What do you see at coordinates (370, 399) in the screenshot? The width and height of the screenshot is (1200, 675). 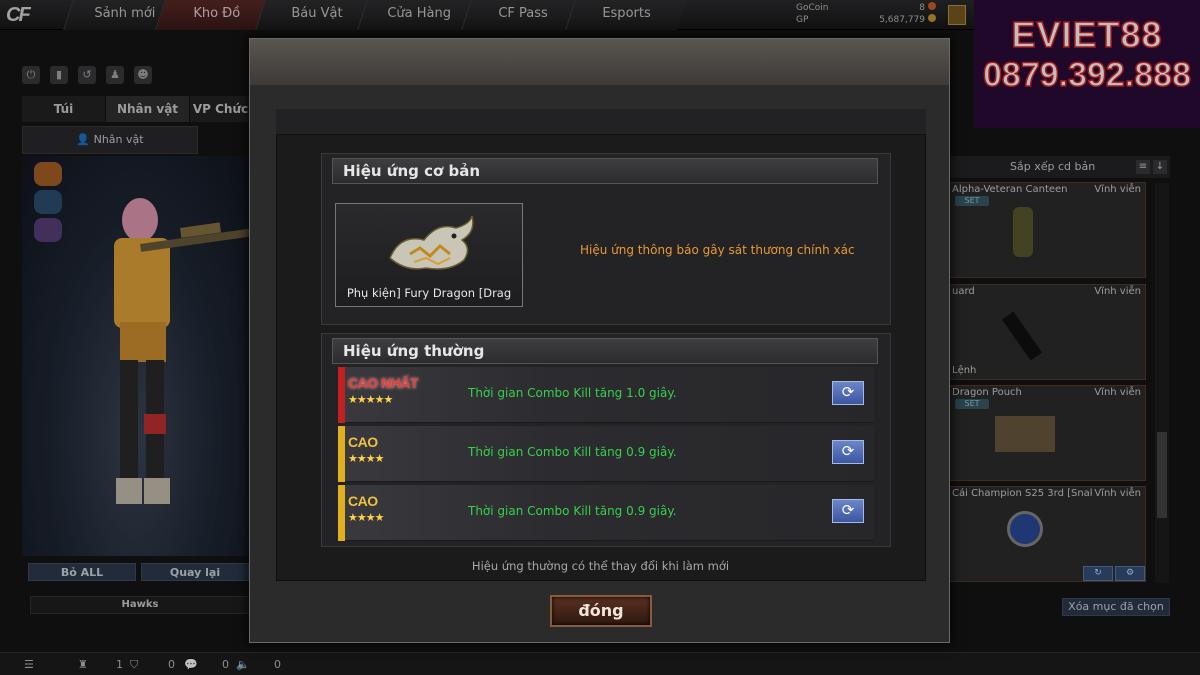 I see `rank-stars: ★★★★★` at bounding box center [370, 399].